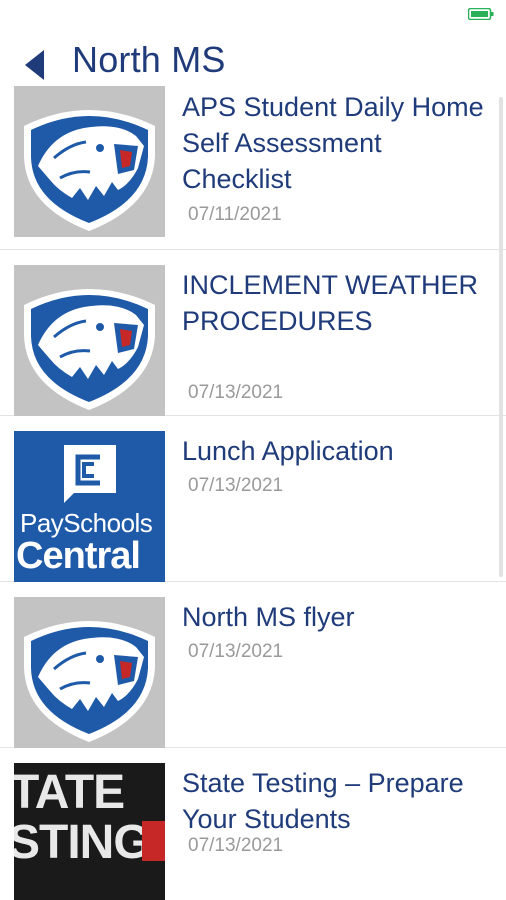 This screenshot has width=506, height=900. What do you see at coordinates (69, 792) in the screenshot?
I see `image-text-tate: TATE` at bounding box center [69, 792].